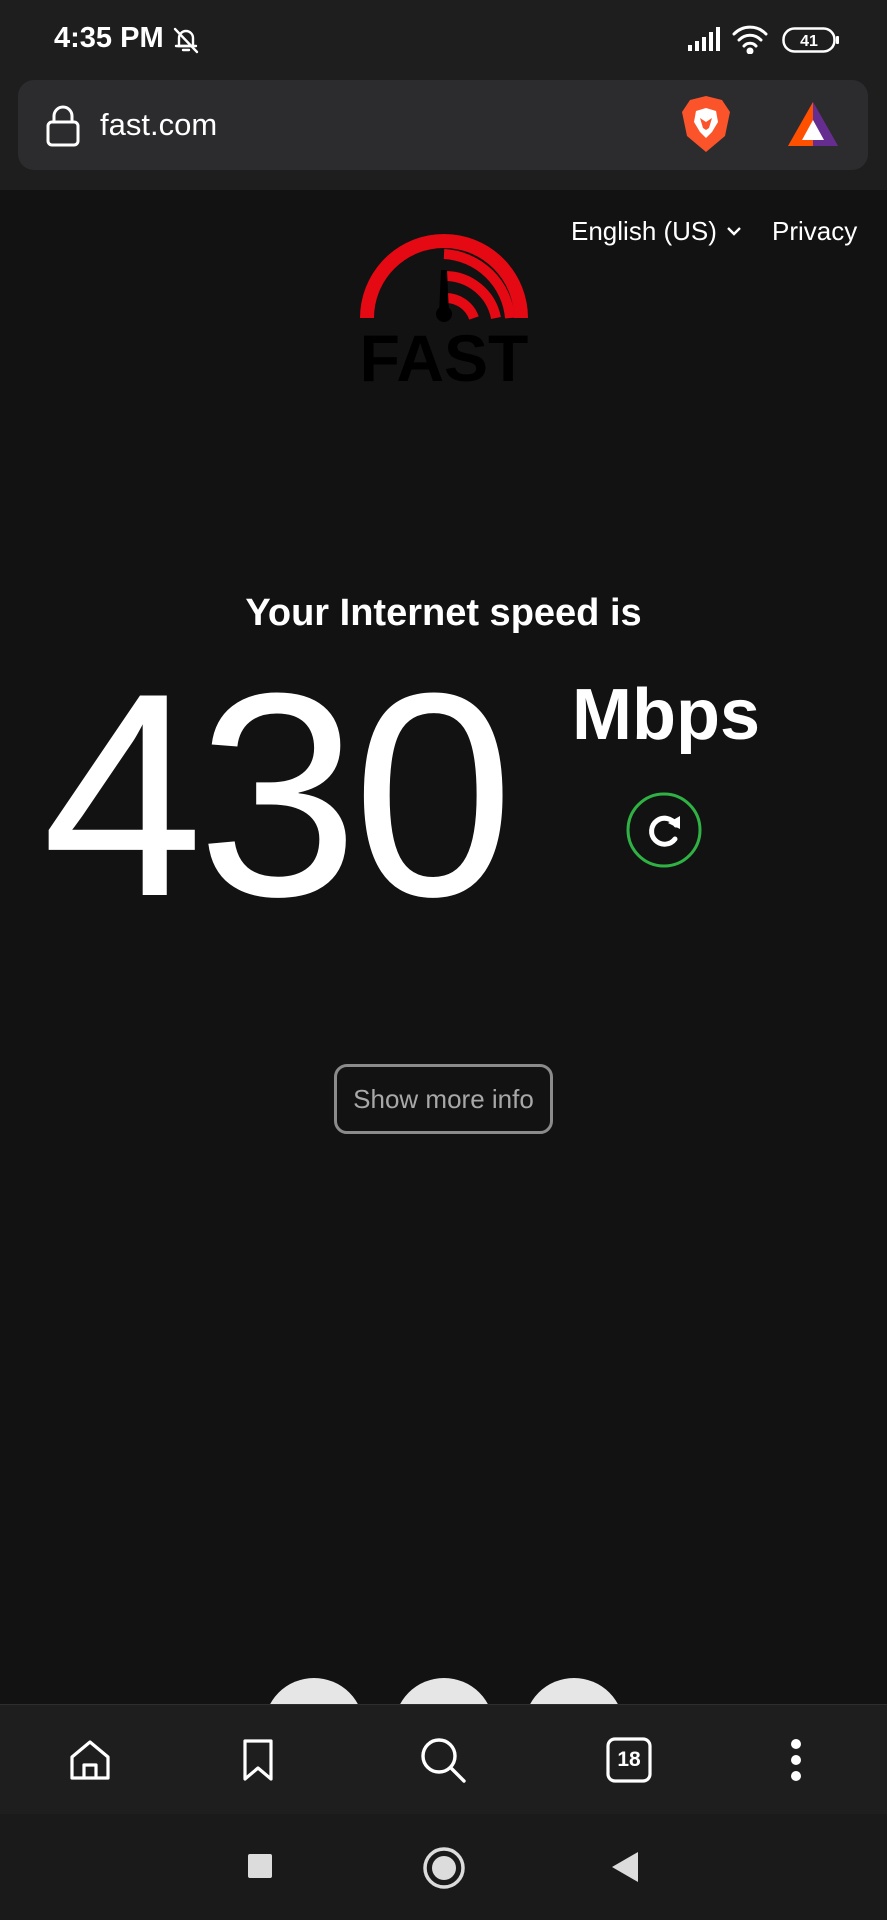 The image size is (887, 1920). I want to click on battery-level: 41, so click(809, 41).